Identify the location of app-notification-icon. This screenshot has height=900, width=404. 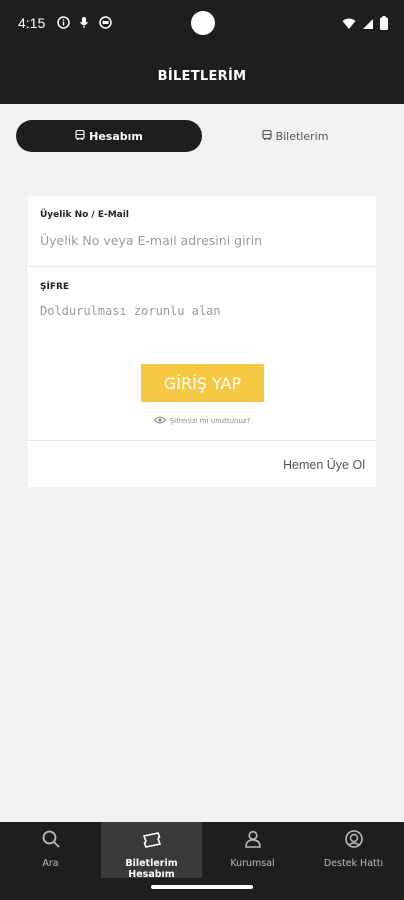
(105, 22).